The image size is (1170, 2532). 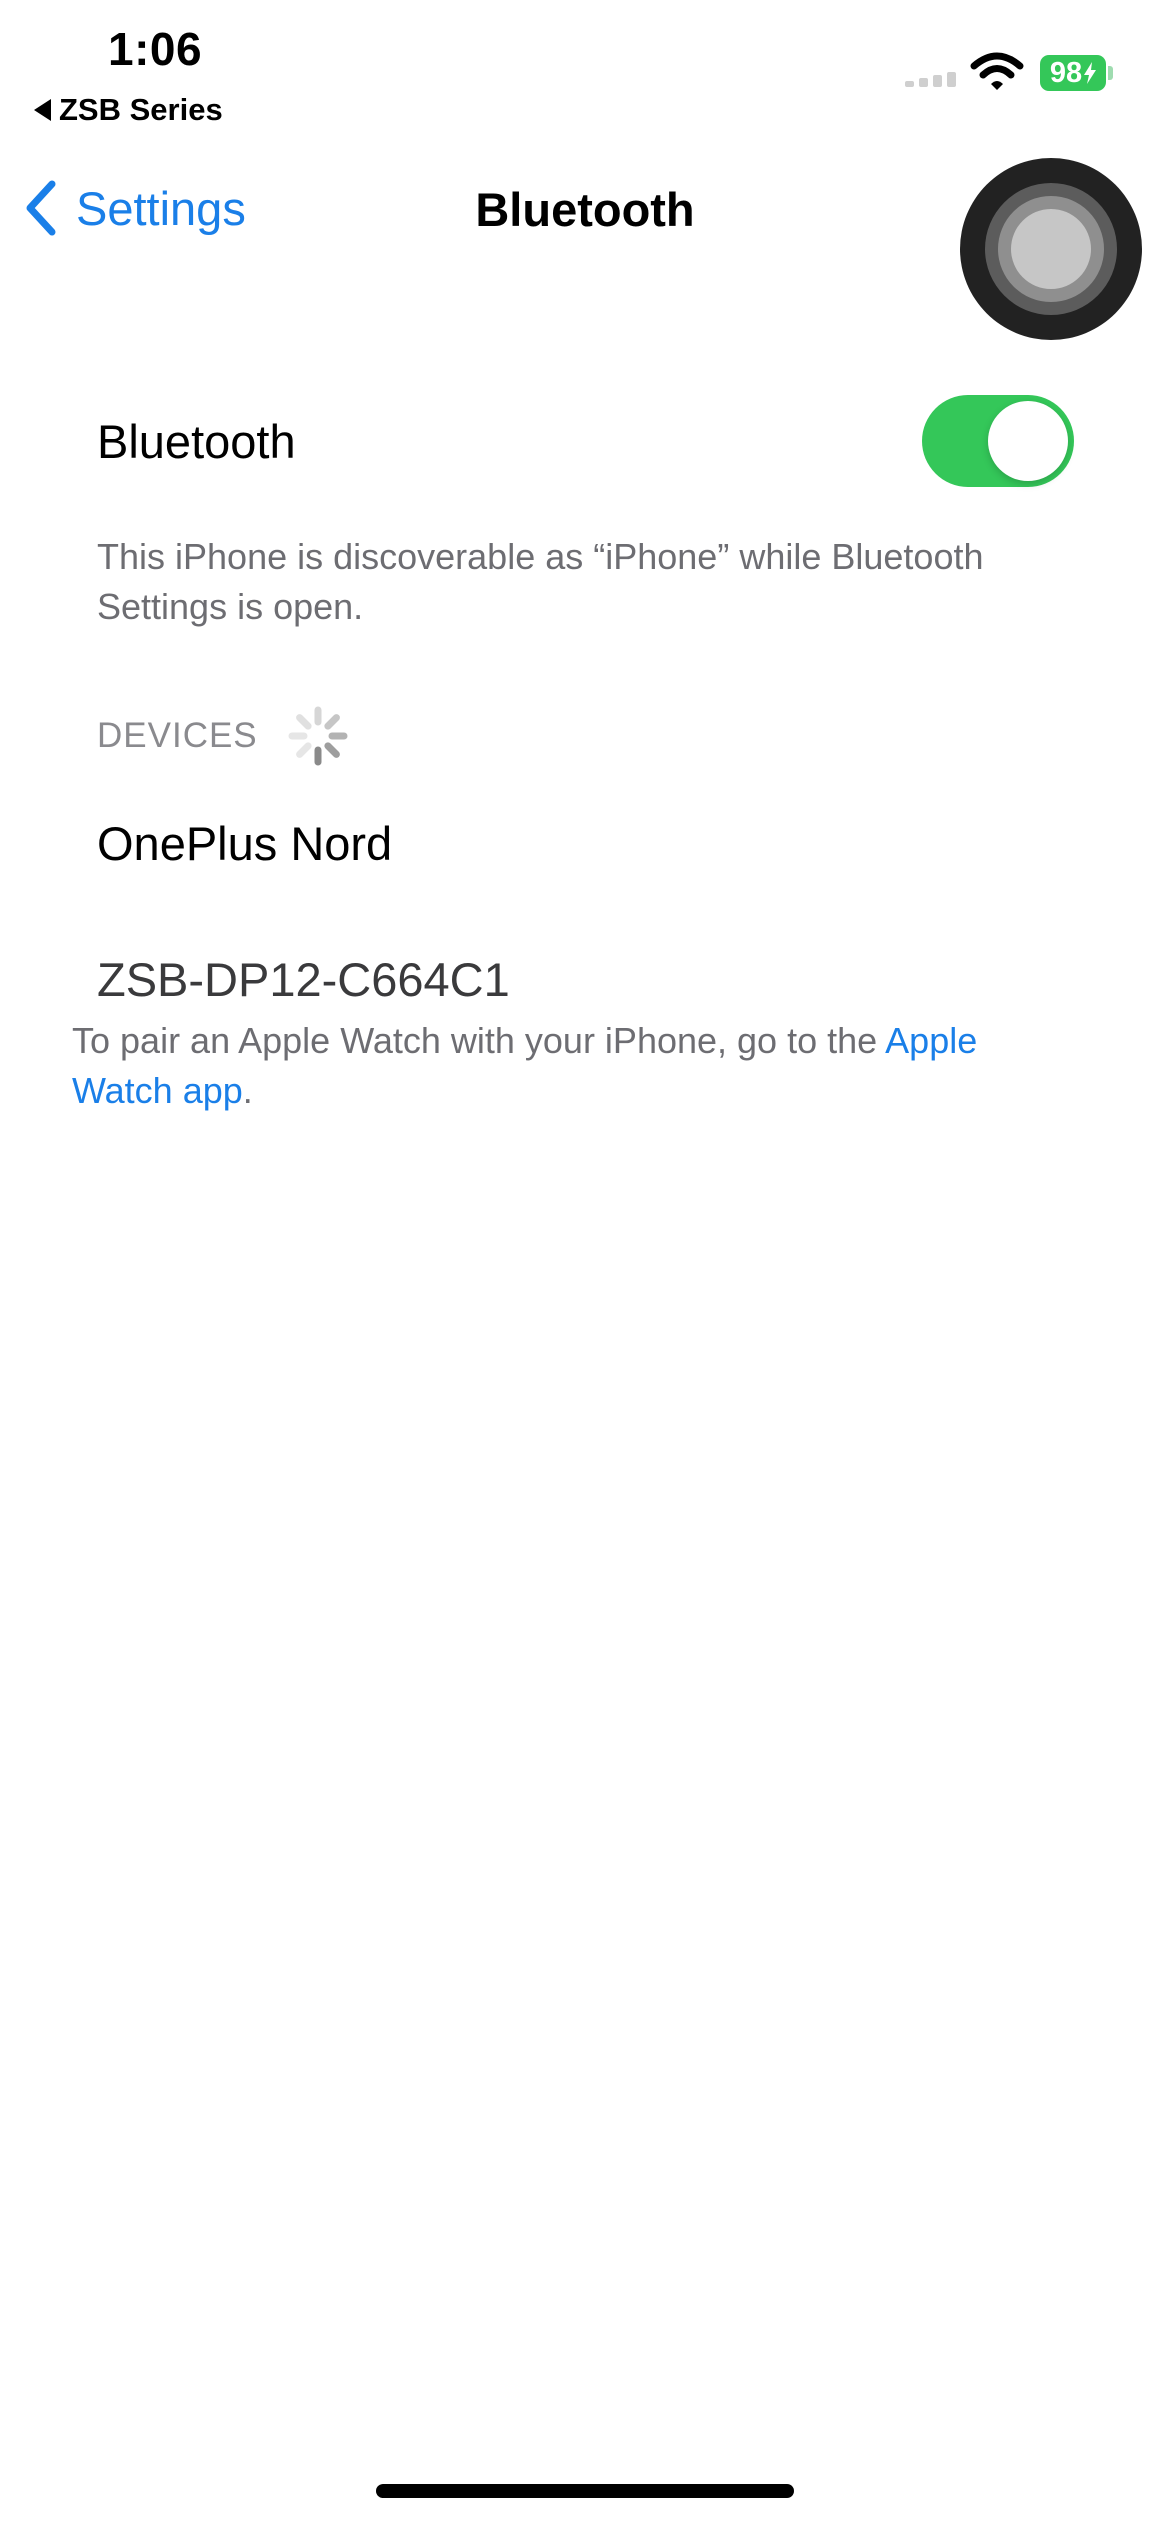 I want to click on devices-section-header: DEVICES, so click(x=177, y=735).